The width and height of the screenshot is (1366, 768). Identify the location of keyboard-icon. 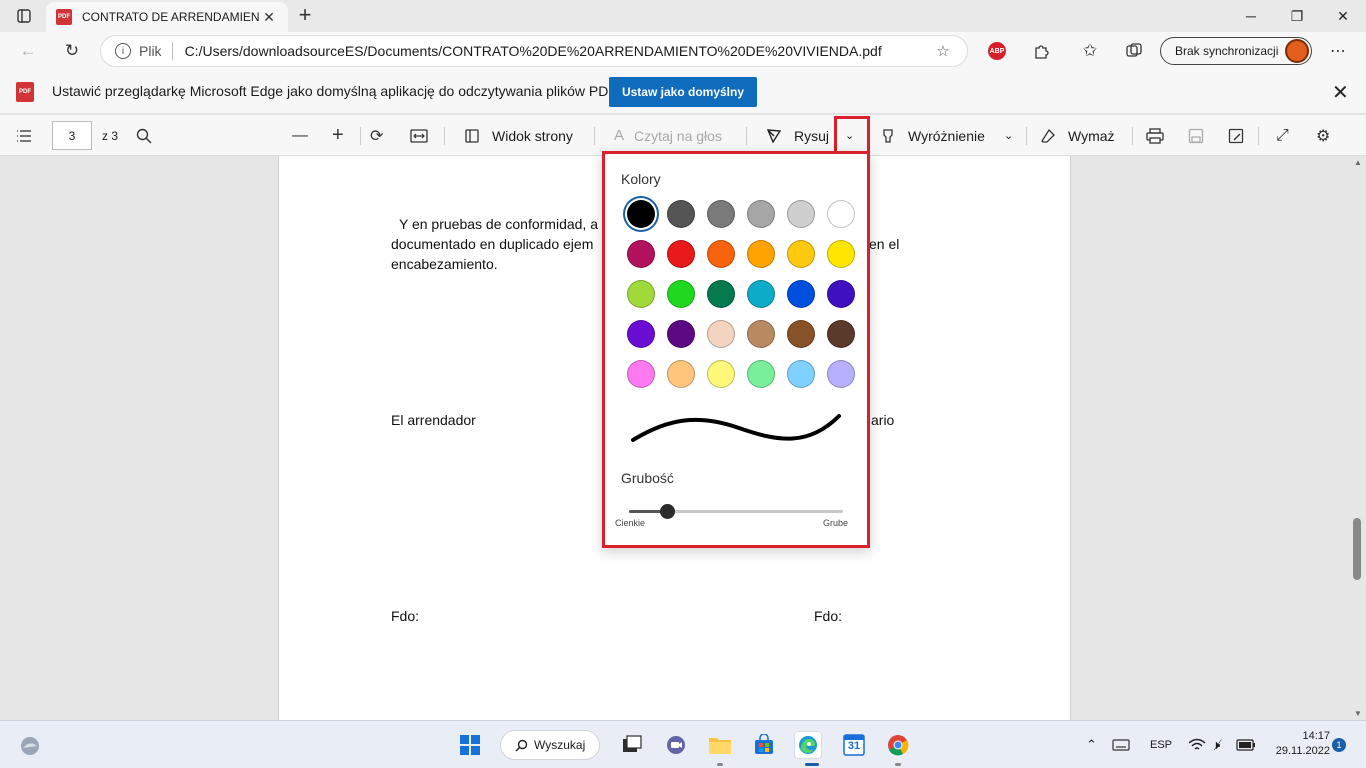
(1121, 744).